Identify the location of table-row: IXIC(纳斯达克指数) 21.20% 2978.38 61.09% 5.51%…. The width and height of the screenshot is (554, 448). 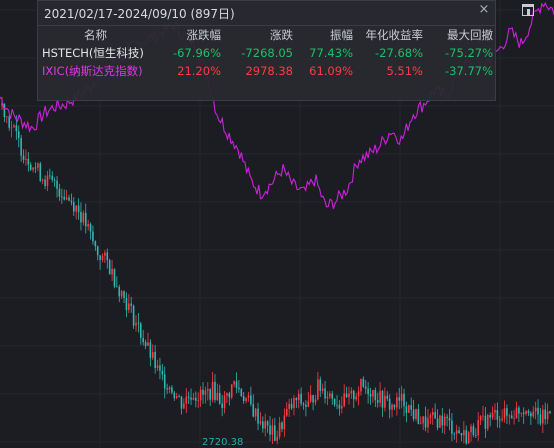
(267, 71).